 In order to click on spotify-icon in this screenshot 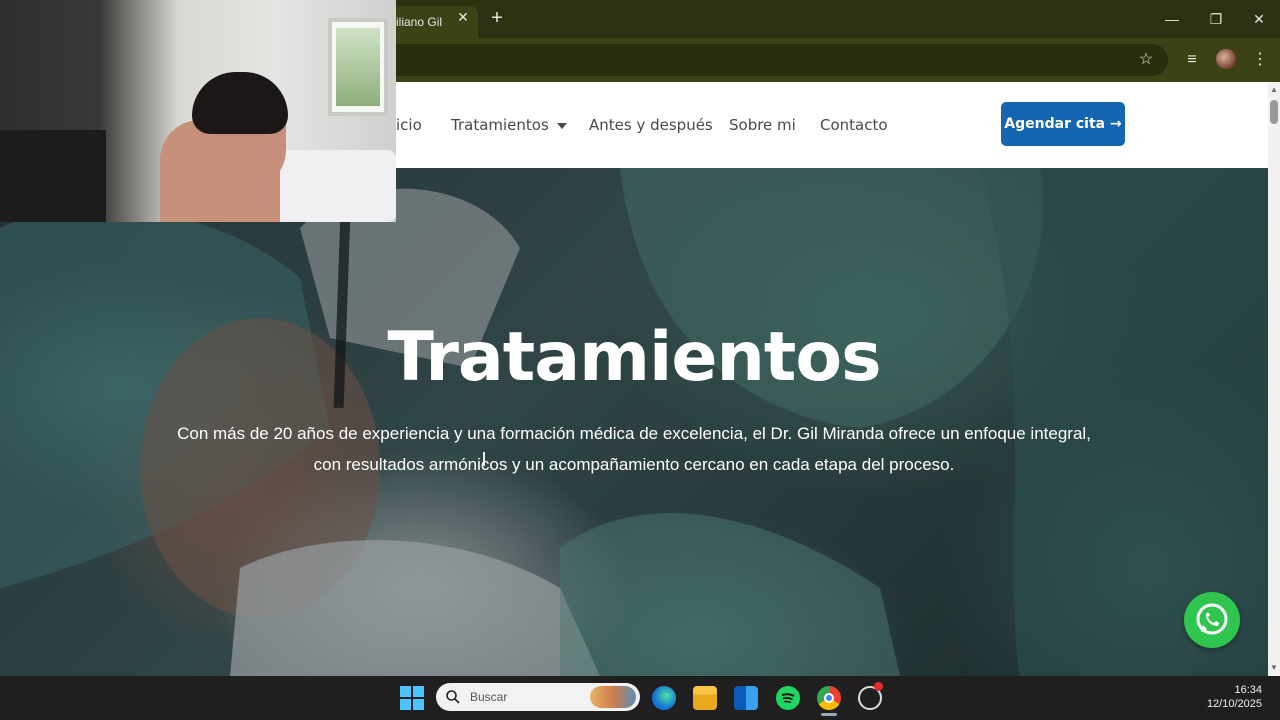, I will do `click(788, 698)`.